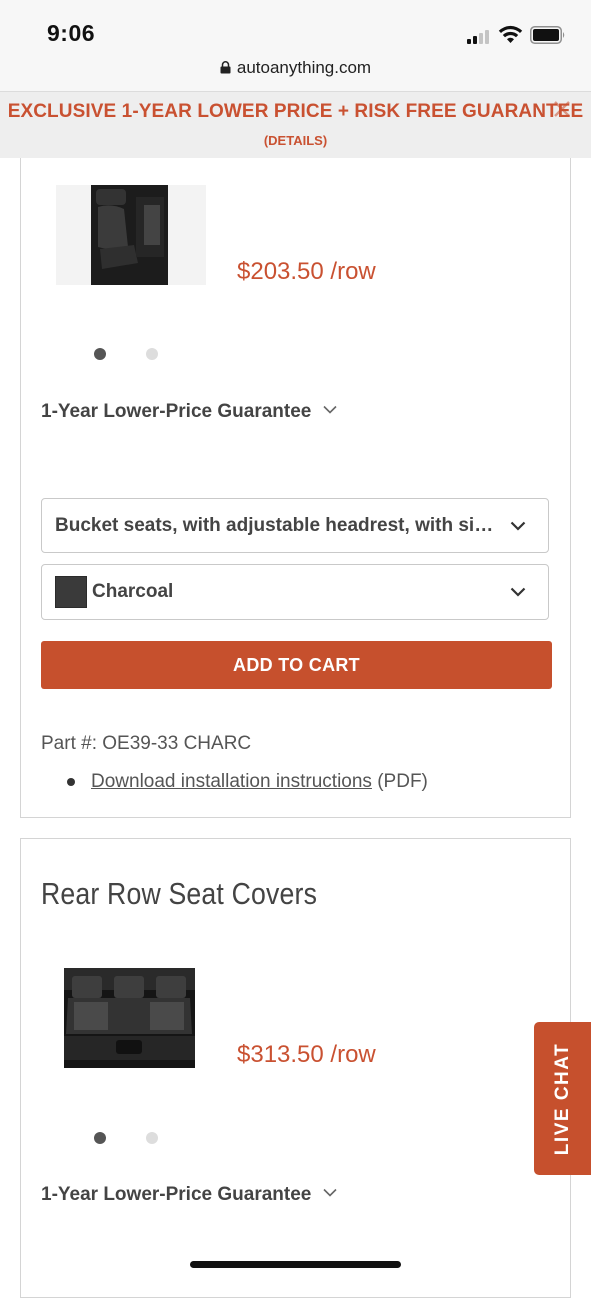  Describe the element at coordinates (547, 35) in the screenshot. I see `battery-icon` at that location.